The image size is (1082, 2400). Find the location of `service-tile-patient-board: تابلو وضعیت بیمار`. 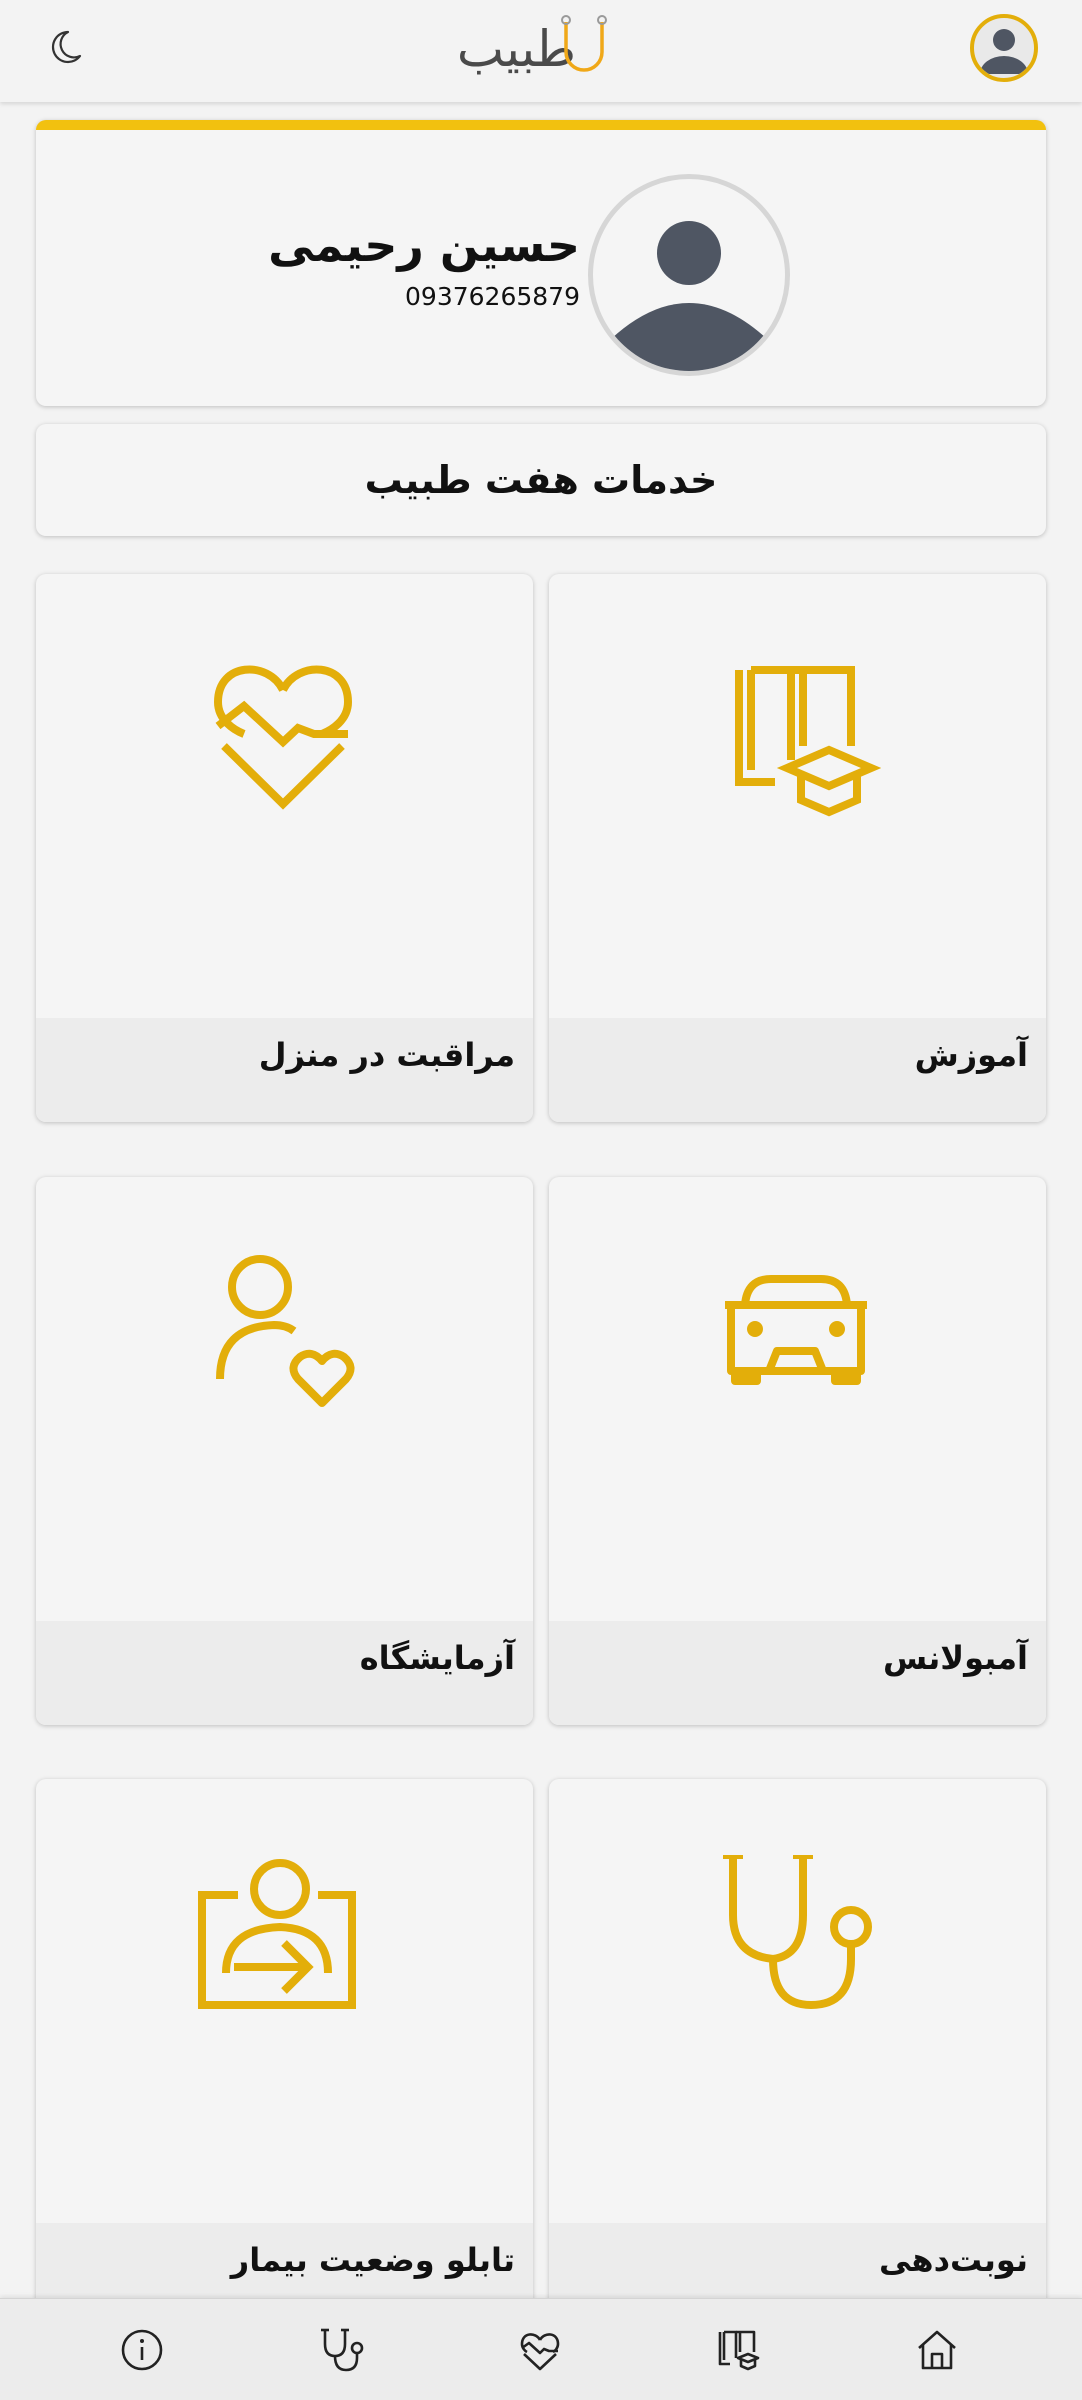

service-tile-patient-board: تابلو وضعیت بیمار is located at coordinates (284, 2053).